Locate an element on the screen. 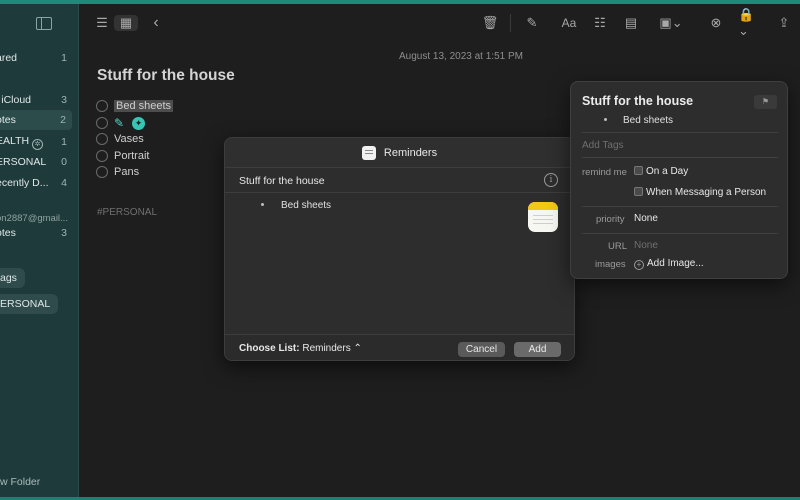 This screenshot has width=800, height=500. choose-list-value: Reminders ⌃ is located at coordinates (332, 348).